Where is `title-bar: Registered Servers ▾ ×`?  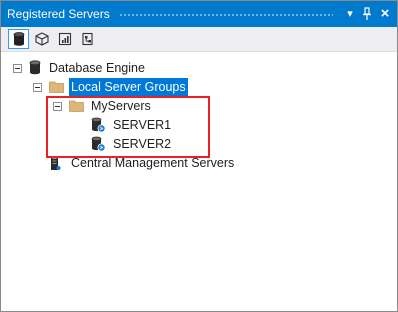 title-bar: Registered Servers ▾ × is located at coordinates (199, 14).